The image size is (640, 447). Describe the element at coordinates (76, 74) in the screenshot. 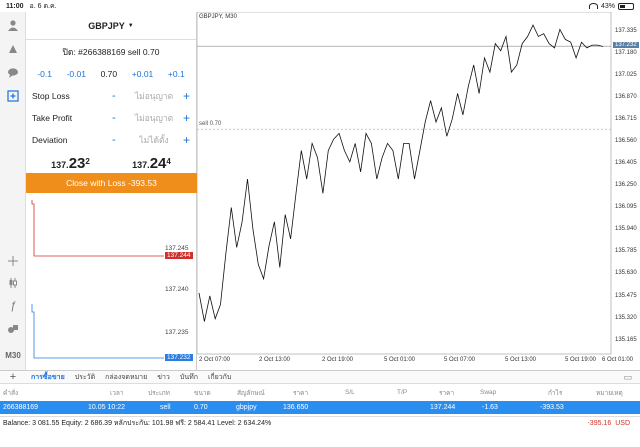

I see `volume-minus-0.01-button: -0.01` at that location.